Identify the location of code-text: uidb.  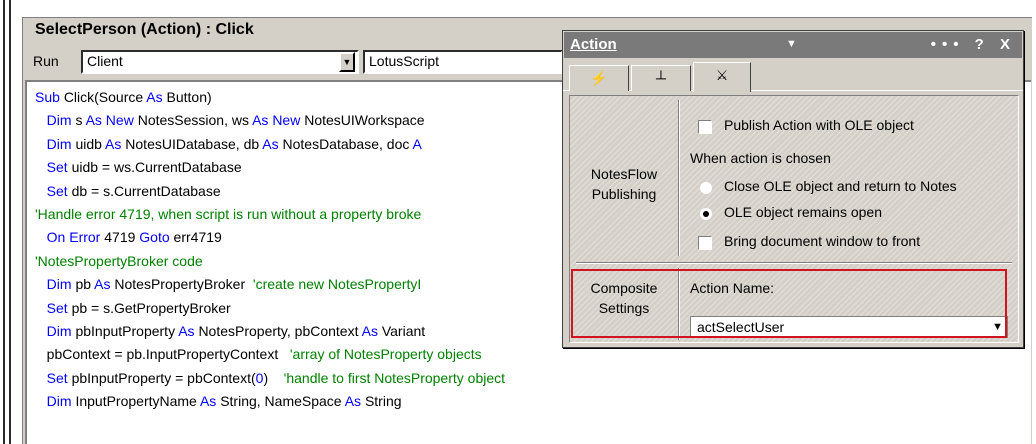
(90, 143).